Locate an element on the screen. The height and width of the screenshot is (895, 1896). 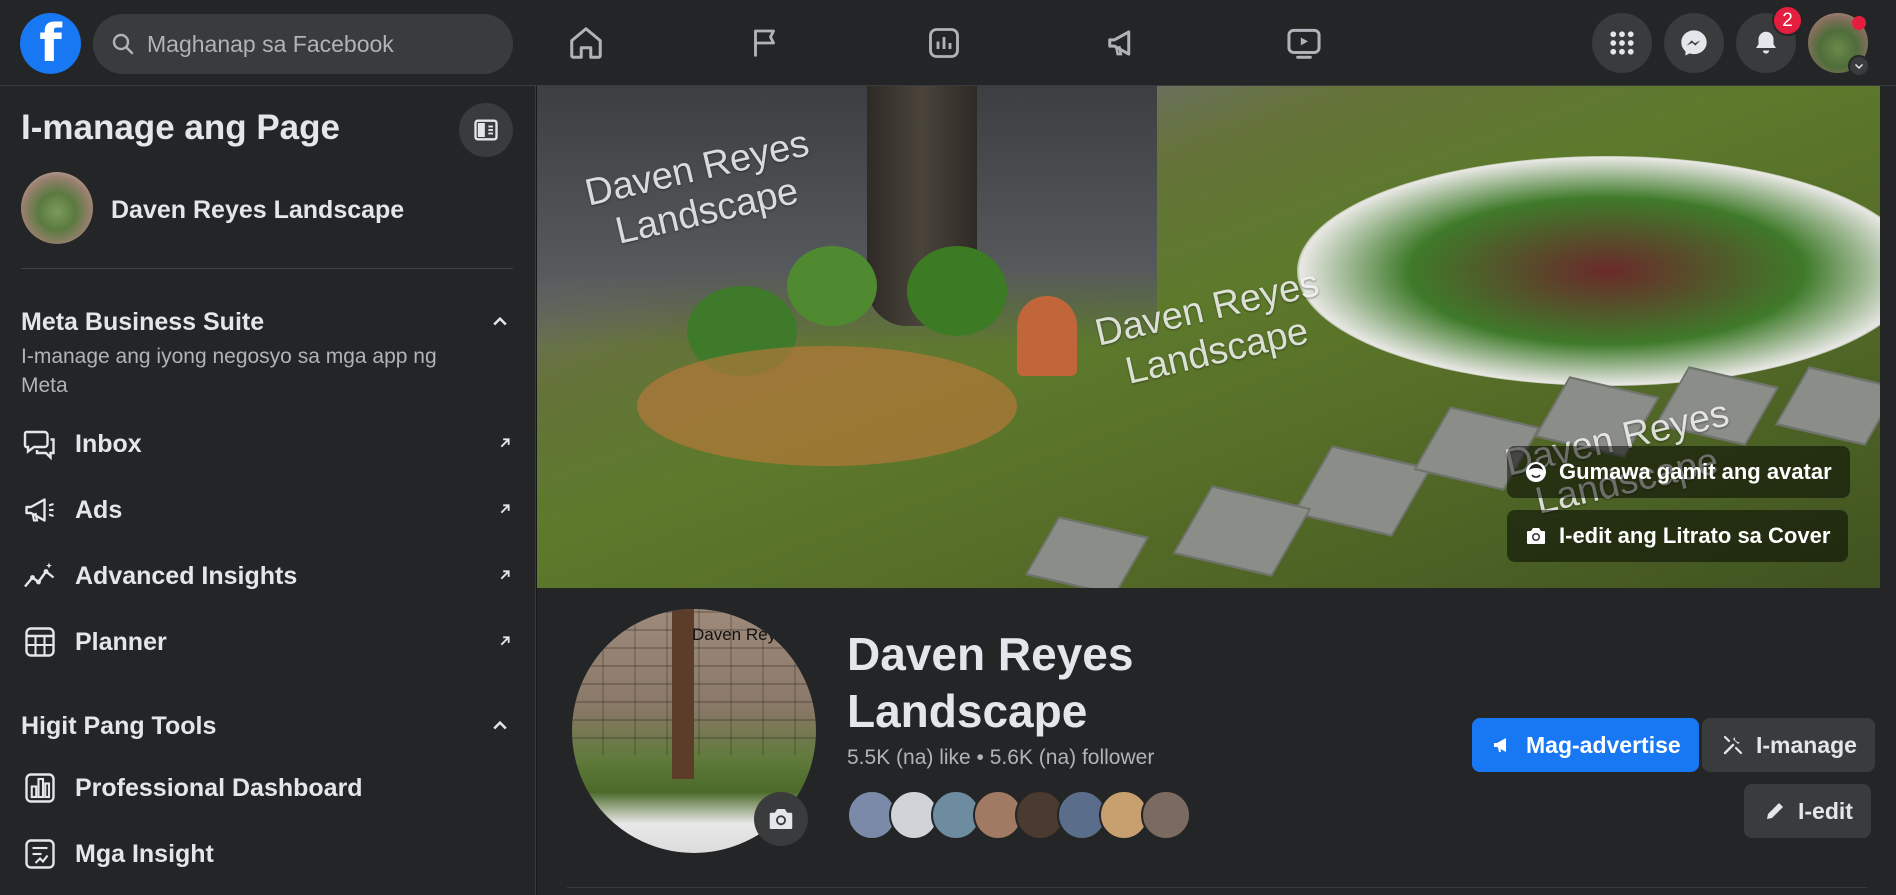
chevron-down-icon is located at coordinates (1859, 66).